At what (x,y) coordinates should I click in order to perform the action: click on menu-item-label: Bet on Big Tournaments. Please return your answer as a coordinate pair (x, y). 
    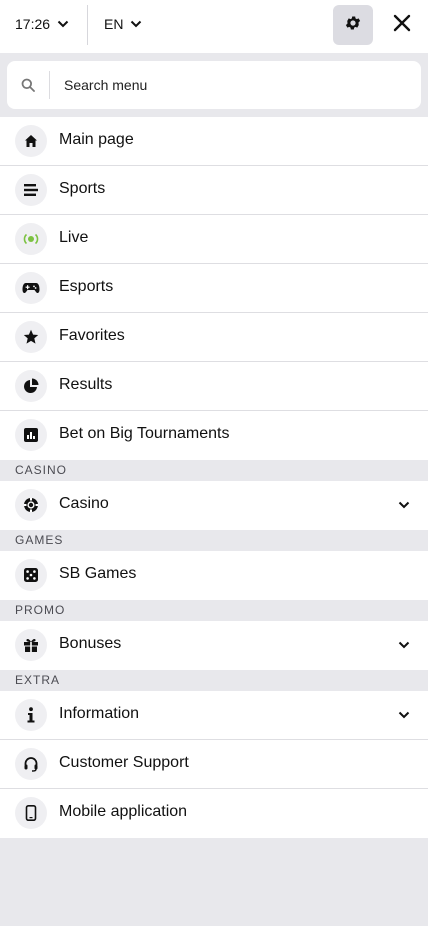
    Looking at the image, I should click on (144, 433).